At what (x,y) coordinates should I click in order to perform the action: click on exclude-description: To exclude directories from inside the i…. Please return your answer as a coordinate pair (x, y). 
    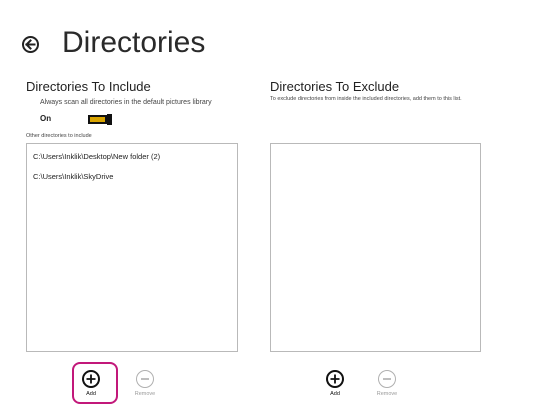
    Looking at the image, I should click on (366, 99).